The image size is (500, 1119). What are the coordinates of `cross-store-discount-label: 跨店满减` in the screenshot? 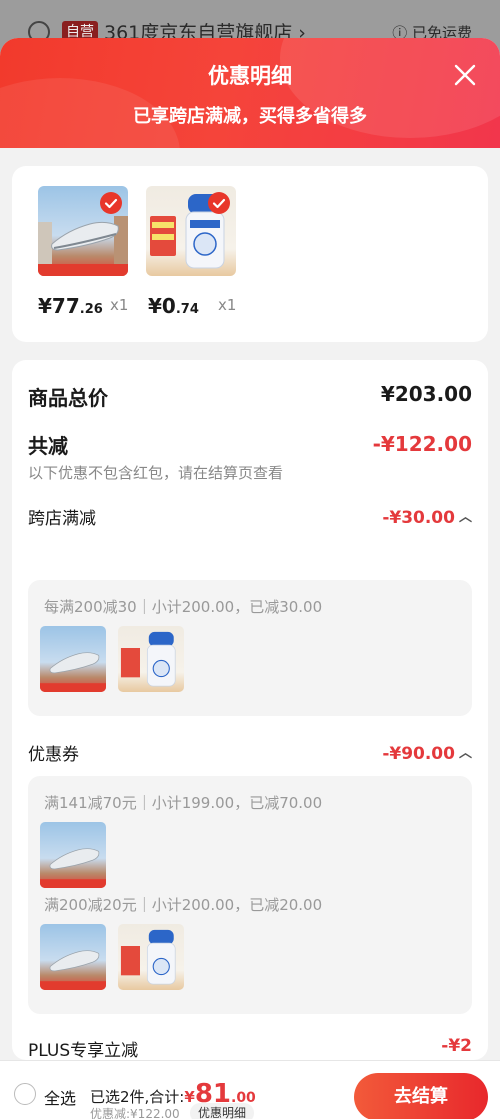 It's located at (62, 519).